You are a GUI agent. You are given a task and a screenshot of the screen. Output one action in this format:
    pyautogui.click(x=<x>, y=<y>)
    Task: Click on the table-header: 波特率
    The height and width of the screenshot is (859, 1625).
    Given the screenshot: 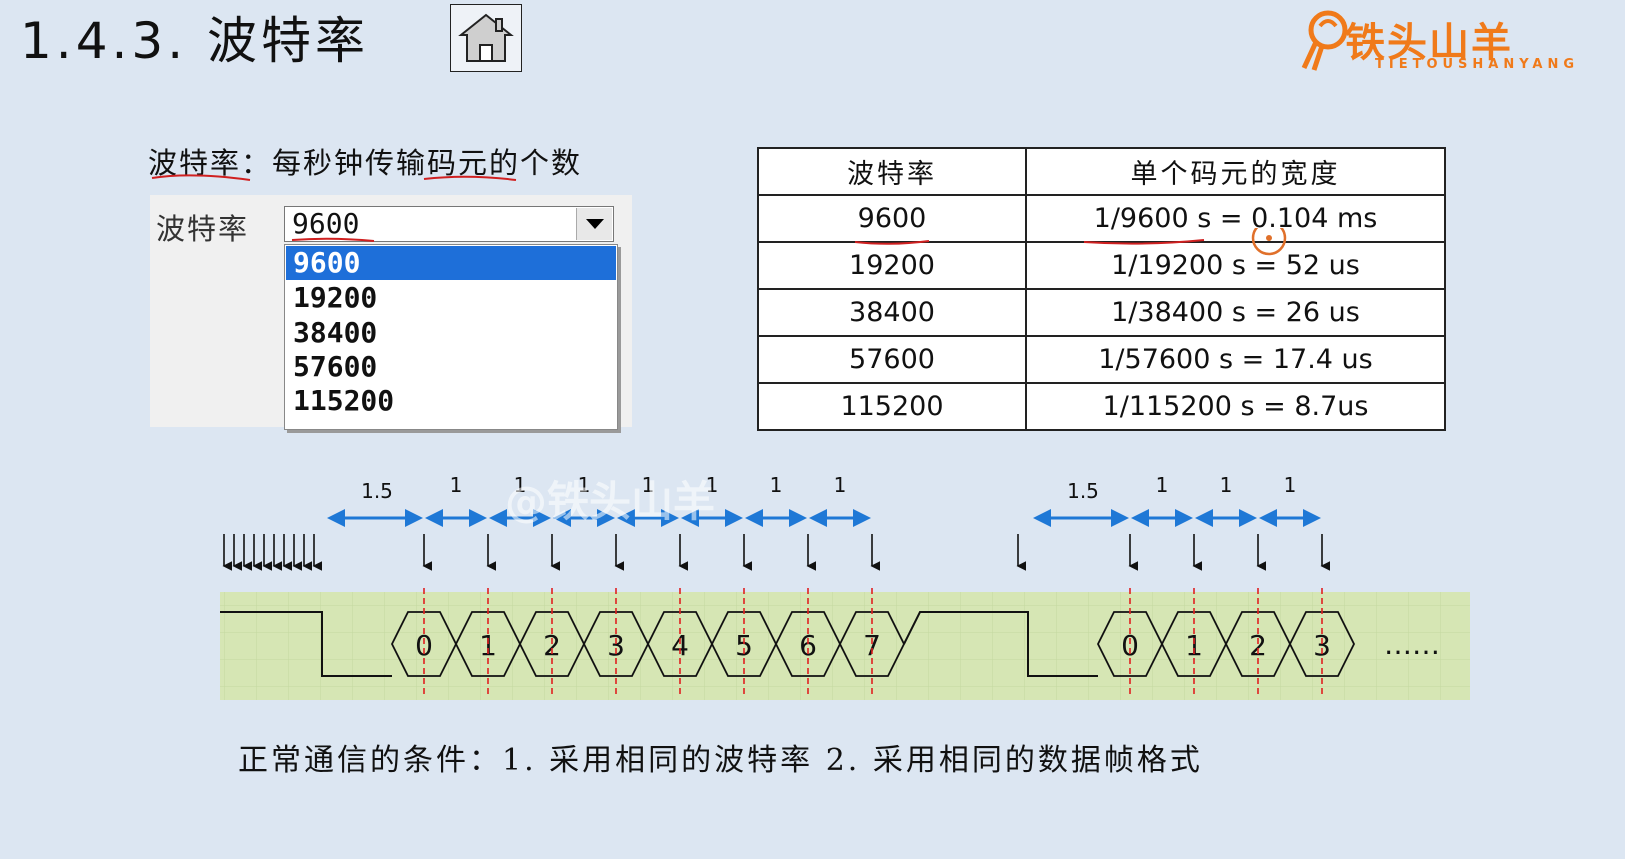 What is the action you would take?
    pyautogui.click(x=892, y=171)
    